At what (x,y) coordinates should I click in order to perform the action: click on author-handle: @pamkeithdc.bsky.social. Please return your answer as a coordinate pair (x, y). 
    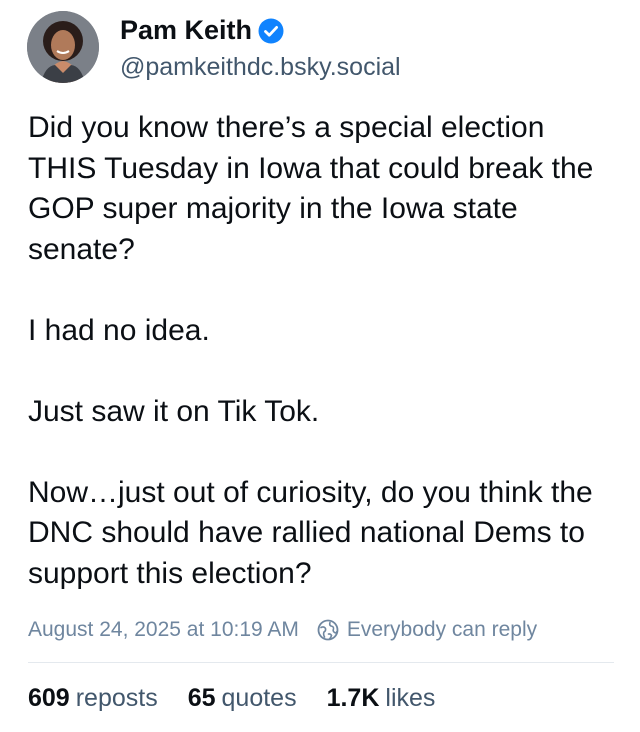
    Looking at the image, I should click on (260, 67).